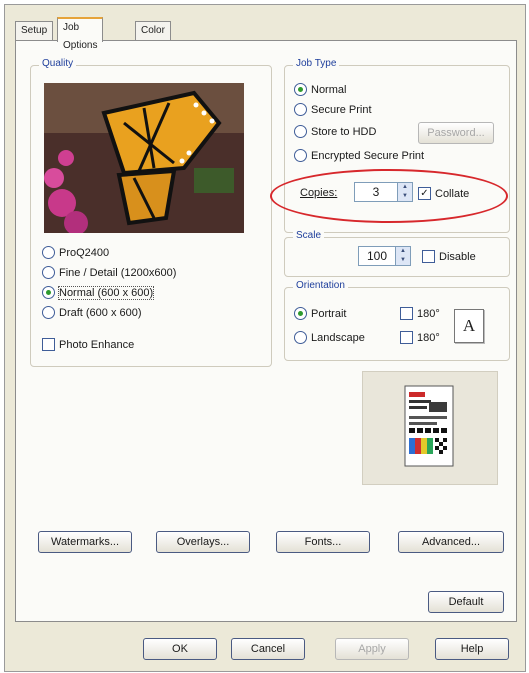 The width and height of the screenshot is (529, 673). Describe the element at coordinates (48, 344) in the screenshot. I see `photo-enhance-checkbox` at that location.